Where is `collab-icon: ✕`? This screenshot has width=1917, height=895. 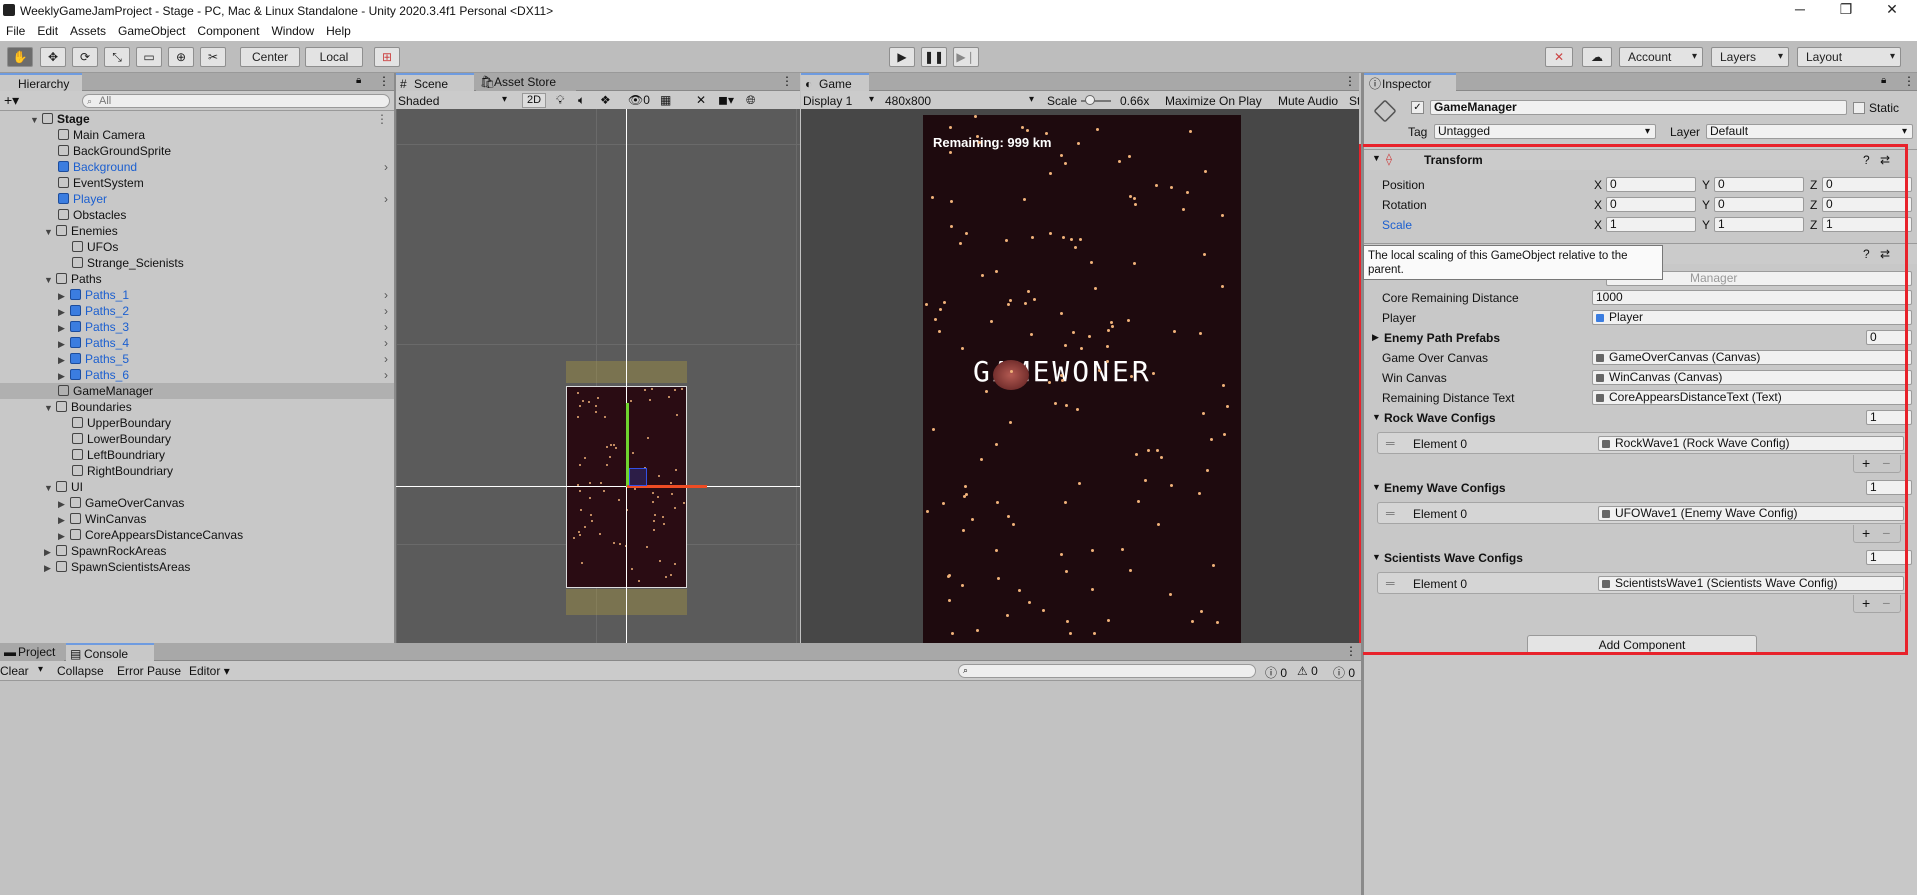
collab-icon: ✕ is located at coordinates (1559, 57).